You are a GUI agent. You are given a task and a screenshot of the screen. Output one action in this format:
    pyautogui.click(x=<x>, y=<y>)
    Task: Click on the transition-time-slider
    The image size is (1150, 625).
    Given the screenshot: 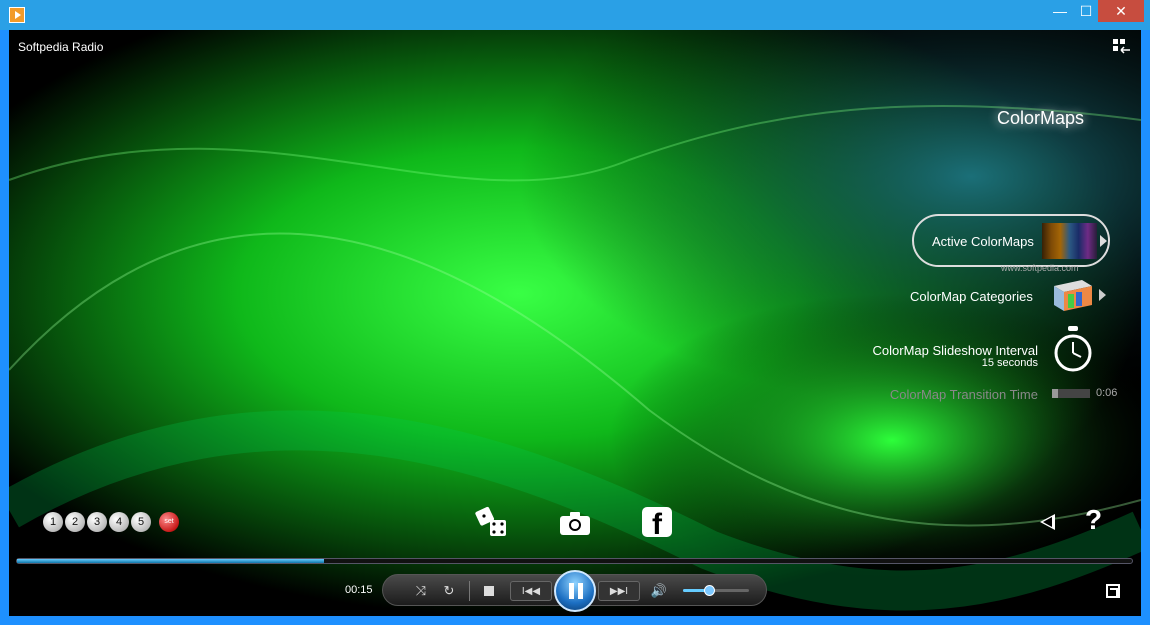 What is the action you would take?
    pyautogui.click(x=1071, y=393)
    